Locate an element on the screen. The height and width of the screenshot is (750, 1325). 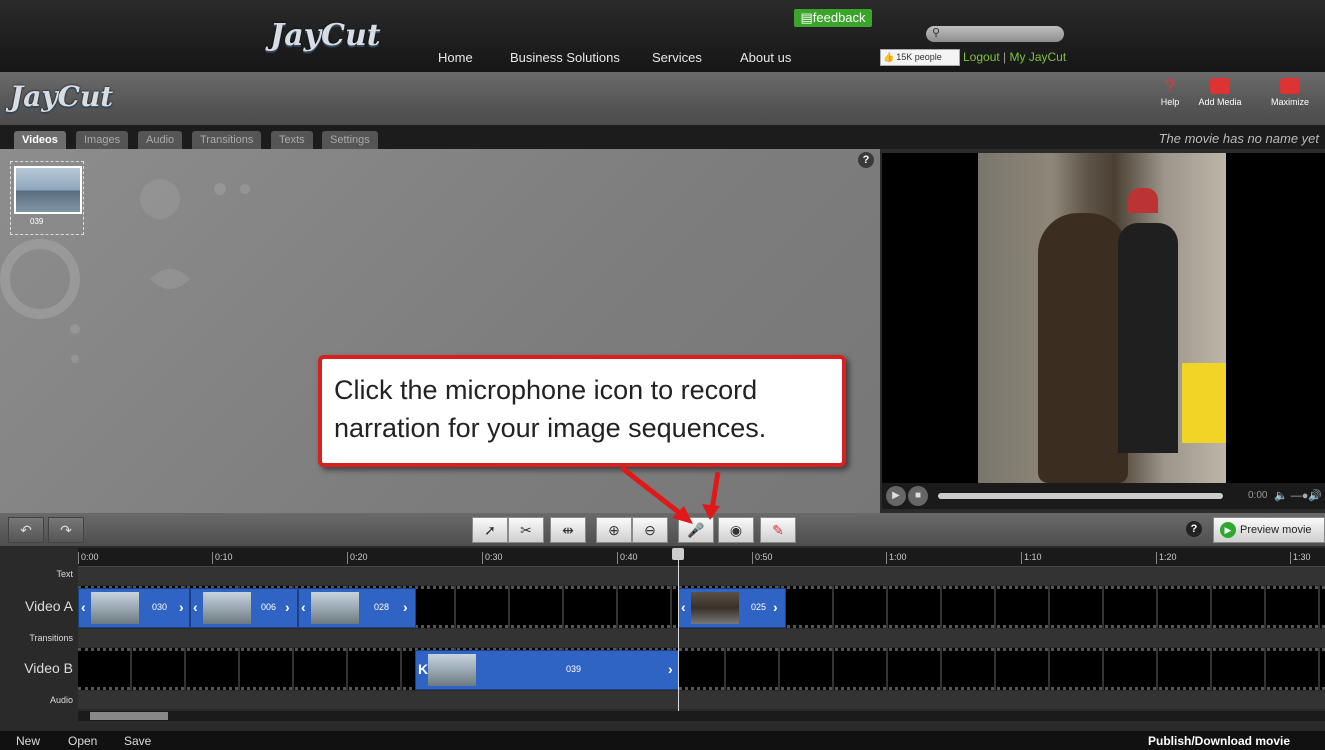
feedback-icon: ▤ is located at coordinates (806, 17).